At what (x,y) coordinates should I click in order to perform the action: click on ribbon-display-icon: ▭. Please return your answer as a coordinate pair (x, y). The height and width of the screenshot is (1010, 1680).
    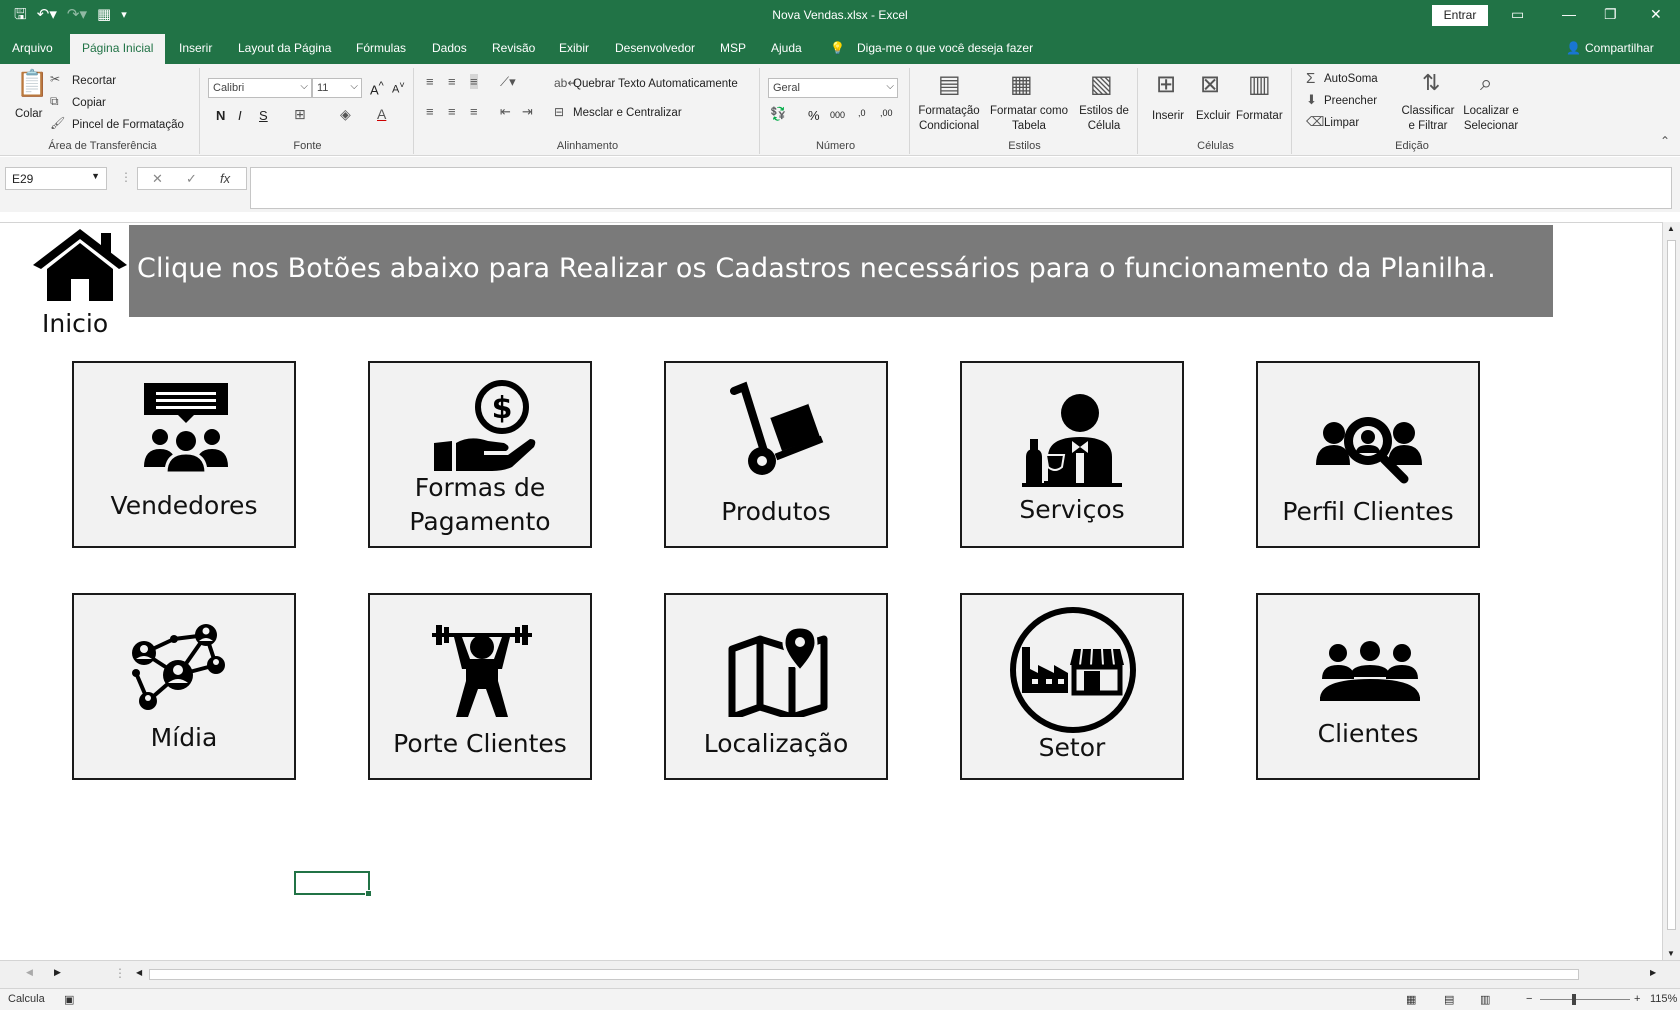
    Looking at the image, I should click on (1517, 14).